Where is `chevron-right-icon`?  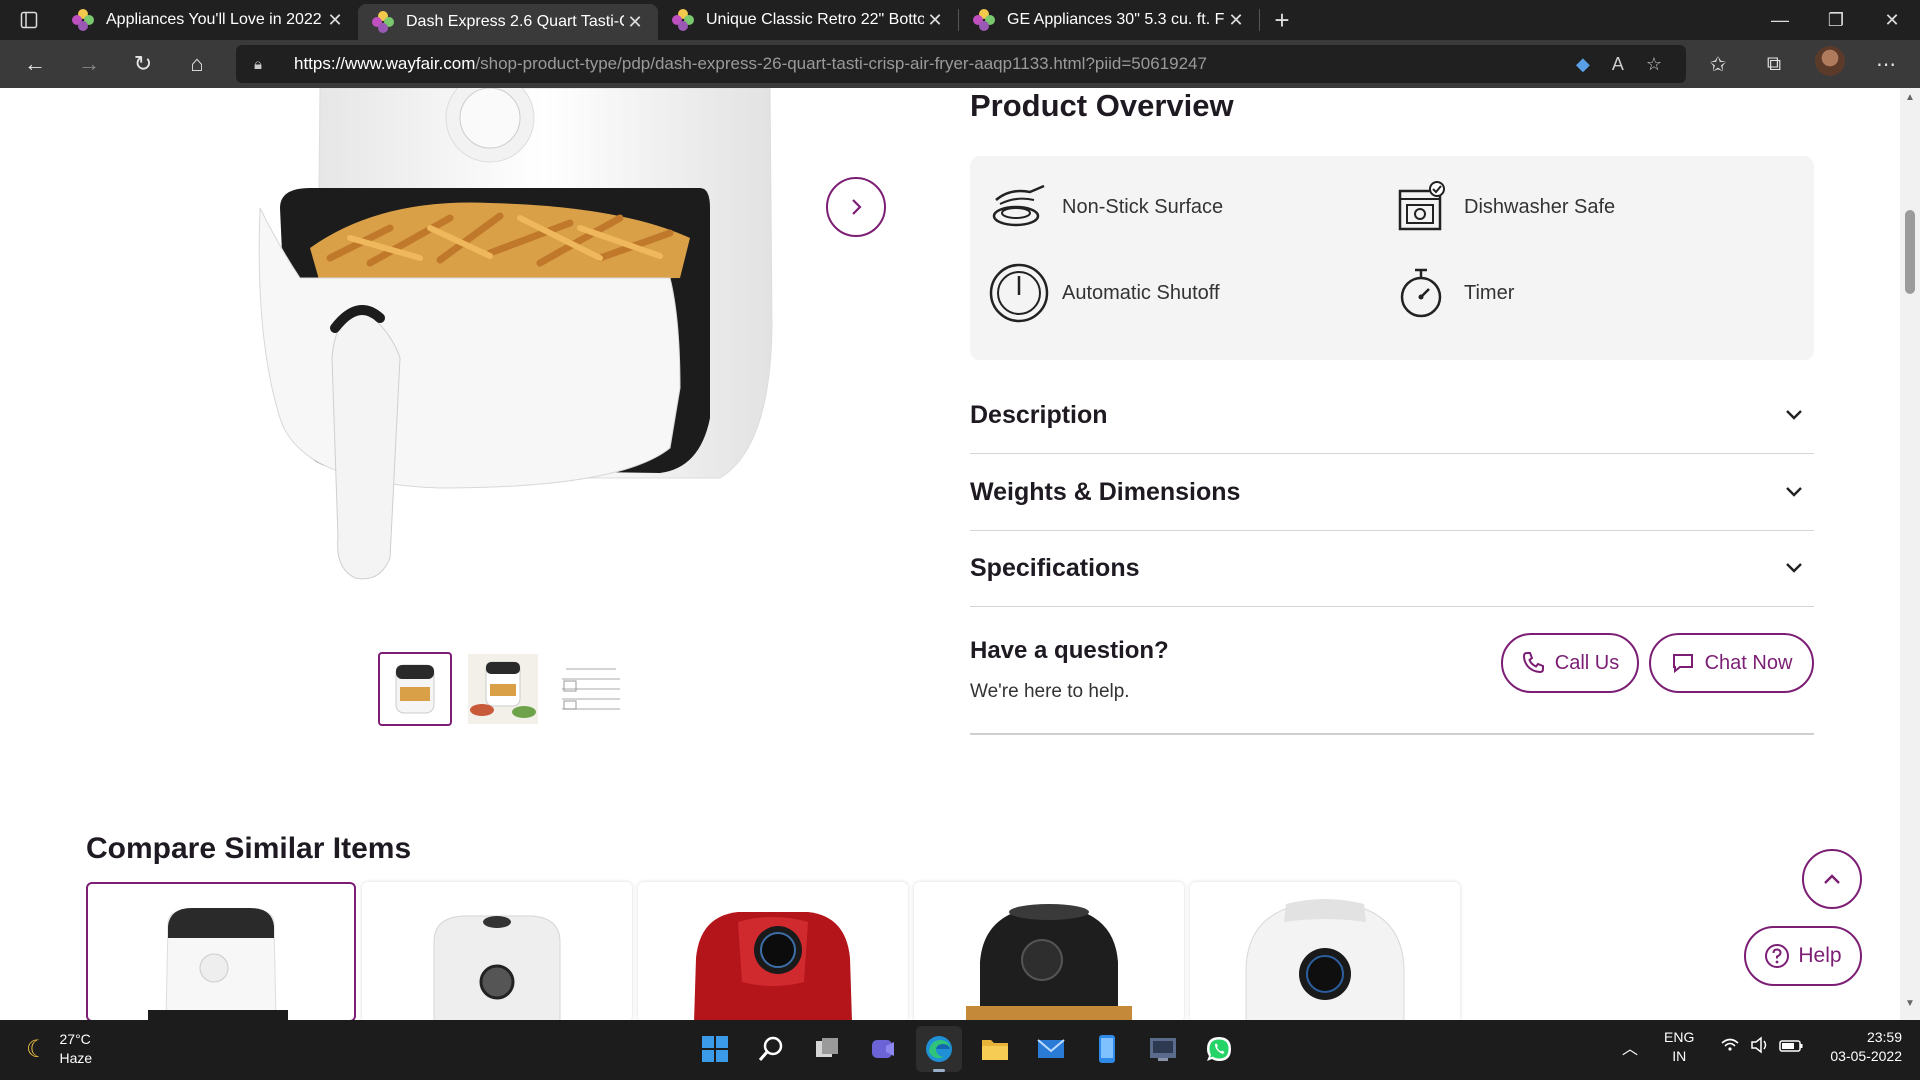 chevron-right-icon is located at coordinates (857, 207).